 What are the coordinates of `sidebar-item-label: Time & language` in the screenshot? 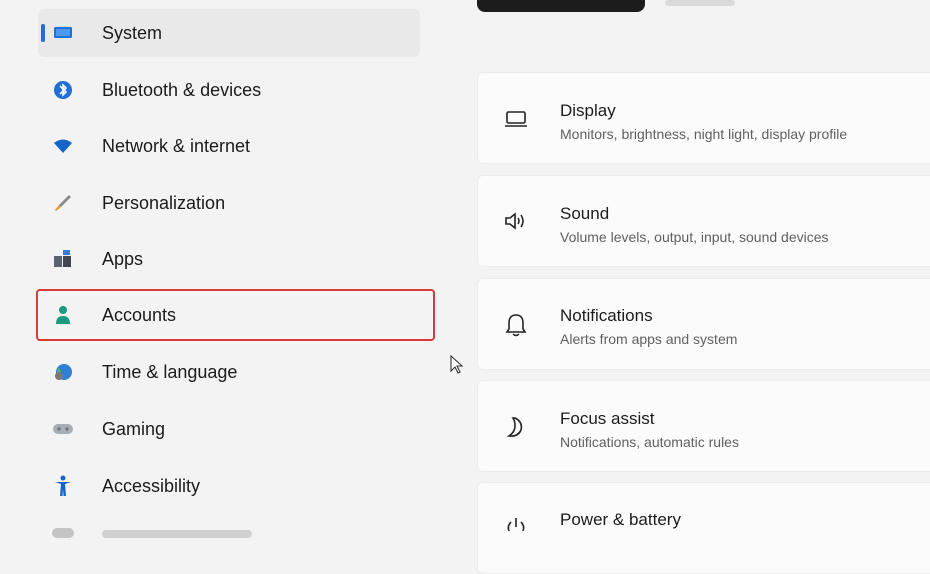 It's located at (170, 371).